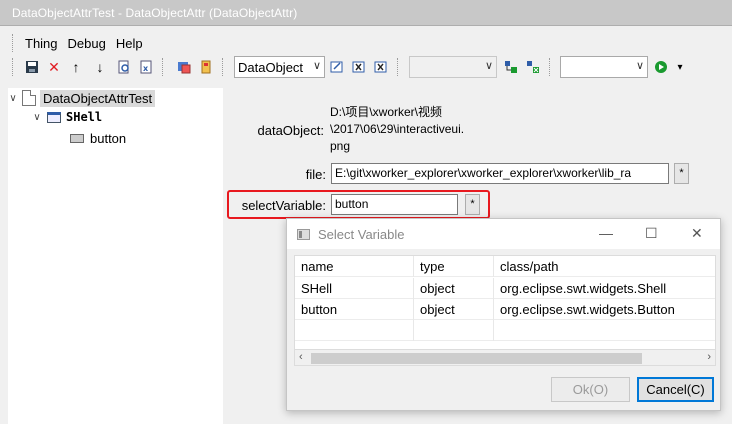 This screenshot has height=424, width=732. I want to click on data-object-value-line-3: png, so click(340, 146).